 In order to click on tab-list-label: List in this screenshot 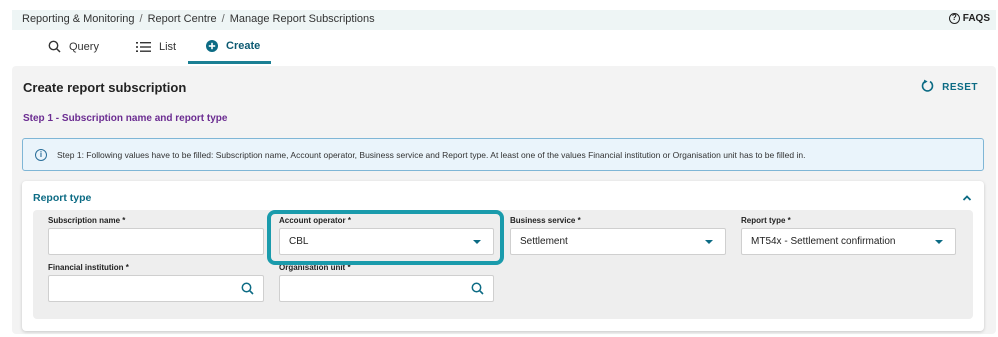, I will do `click(168, 46)`.